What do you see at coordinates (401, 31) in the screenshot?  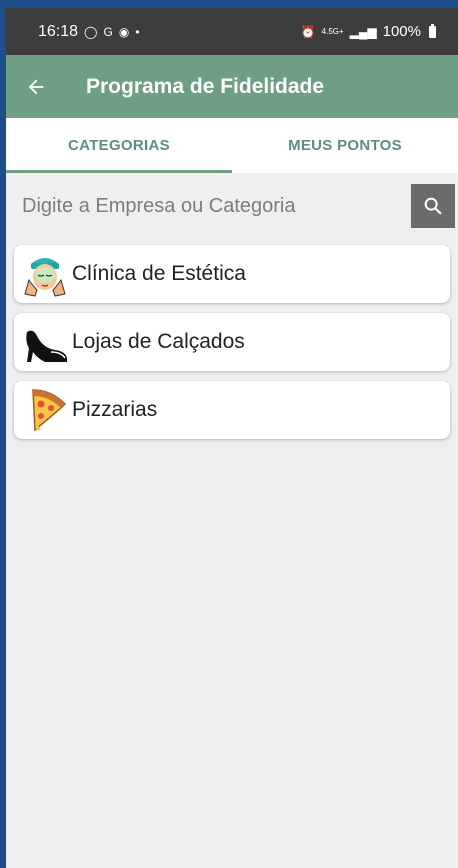 I see `battery-percent: 100%` at bounding box center [401, 31].